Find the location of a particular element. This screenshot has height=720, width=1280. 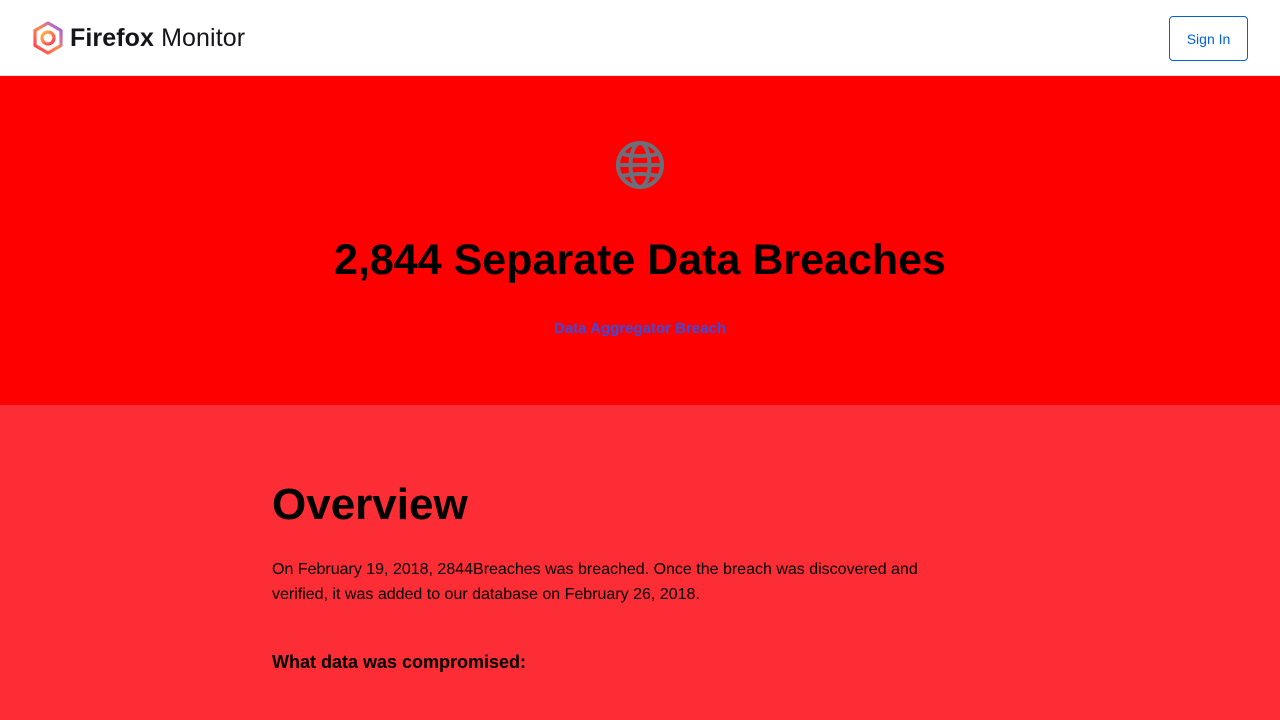

sign-in-button: Sign In is located at coordinates (1208, 38).